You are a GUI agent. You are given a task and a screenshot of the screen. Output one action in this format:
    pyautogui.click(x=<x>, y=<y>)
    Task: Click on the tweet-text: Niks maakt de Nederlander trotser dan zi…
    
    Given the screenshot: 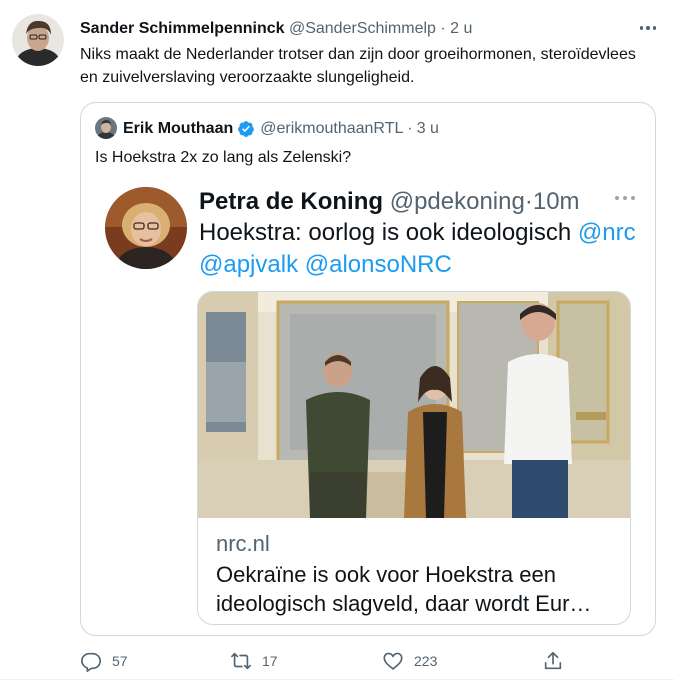 What is the action you would take?
    pyautogui.click(x=358, y=66)
    